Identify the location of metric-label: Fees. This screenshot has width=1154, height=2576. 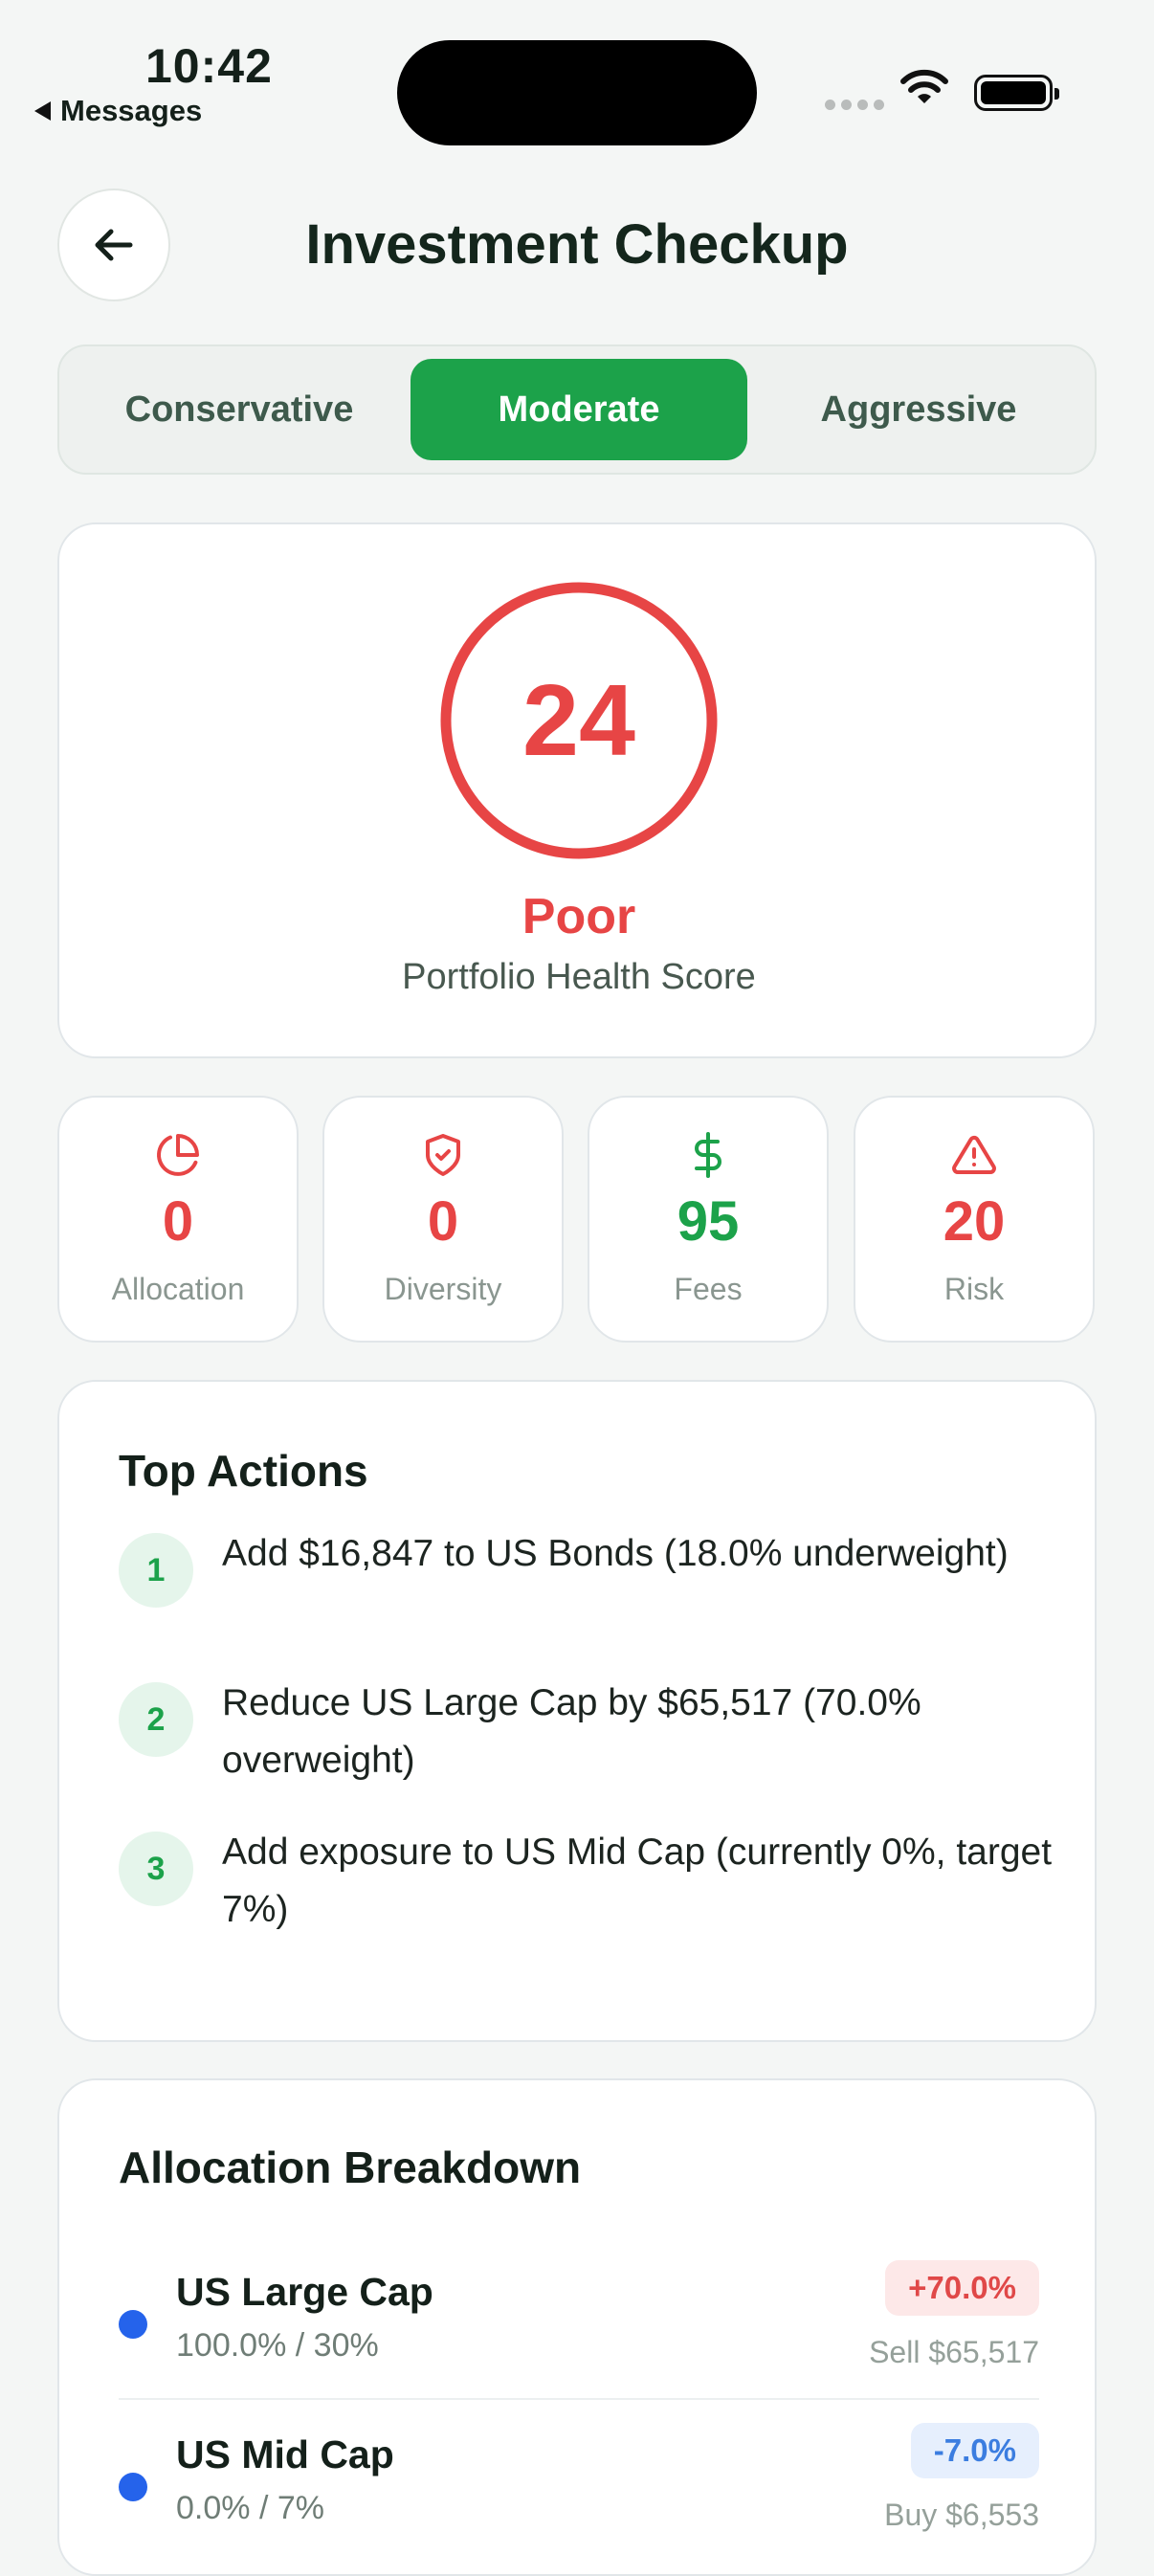
(708, 1289).